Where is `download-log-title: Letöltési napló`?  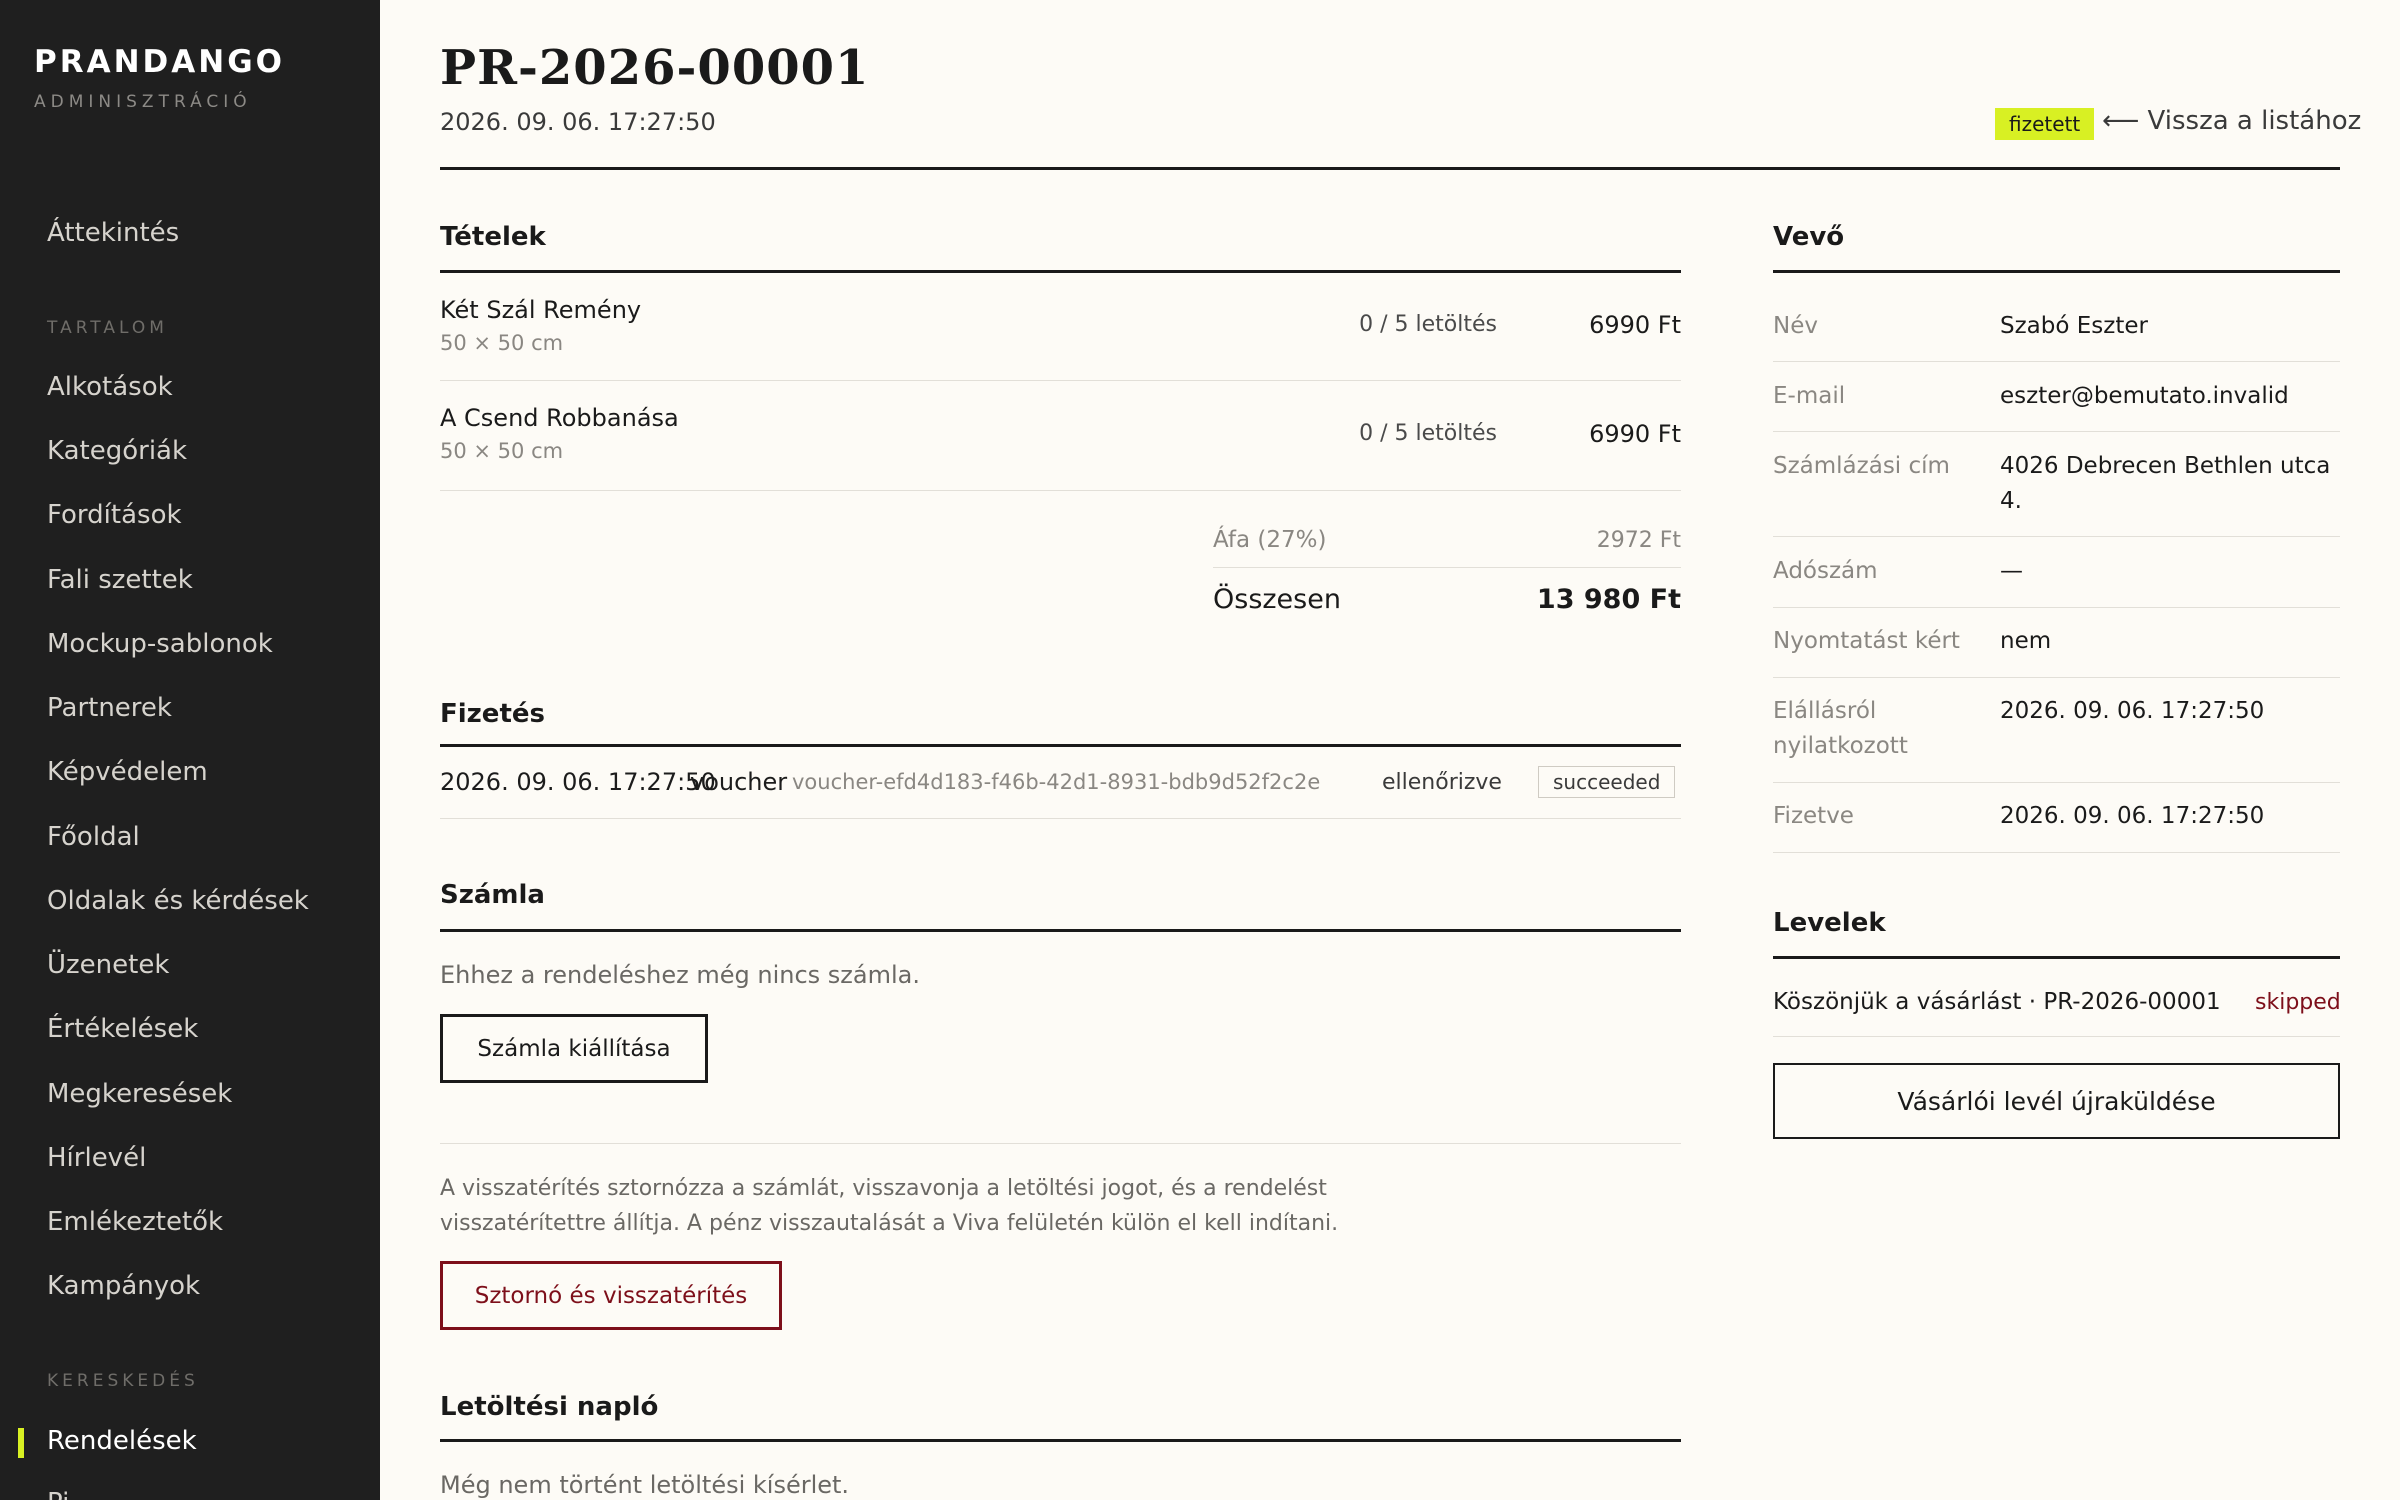 download-log-title: Letöltési napló is located at coordinates (549, 1407).